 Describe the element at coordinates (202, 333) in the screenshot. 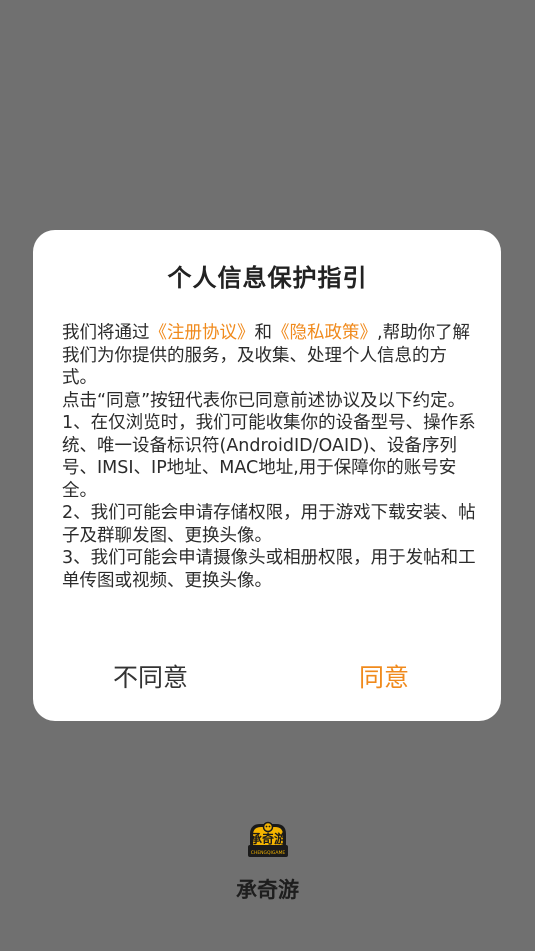

I see `agreement-link: 《注册协议》` at that location.